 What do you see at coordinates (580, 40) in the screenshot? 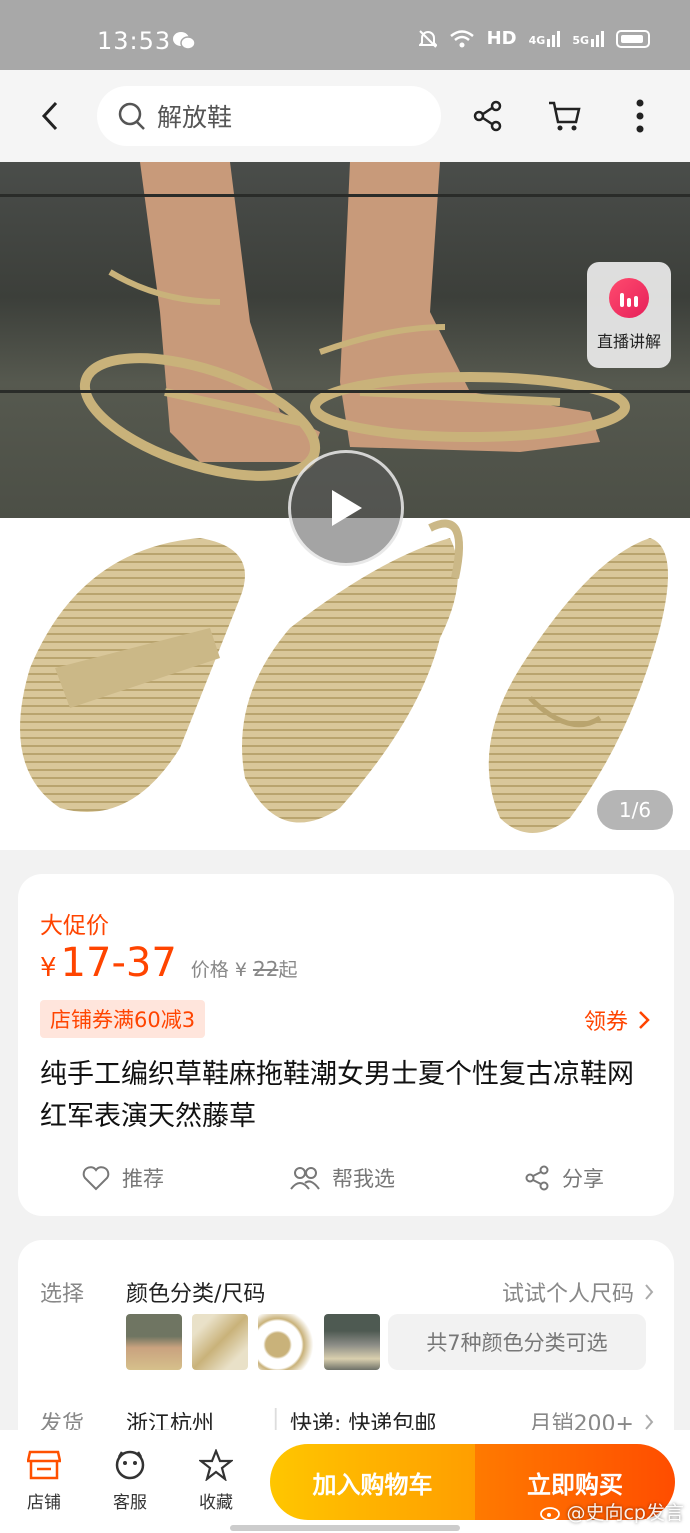
I see `signal-5g-label: 5G` at bounding box center [580, 40].